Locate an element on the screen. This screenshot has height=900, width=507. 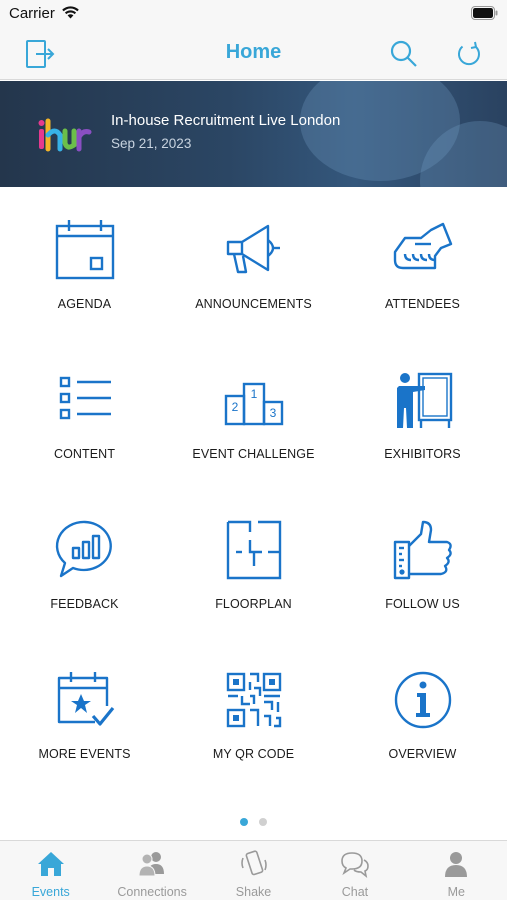
event-logo is located at coordinates (65, 135).